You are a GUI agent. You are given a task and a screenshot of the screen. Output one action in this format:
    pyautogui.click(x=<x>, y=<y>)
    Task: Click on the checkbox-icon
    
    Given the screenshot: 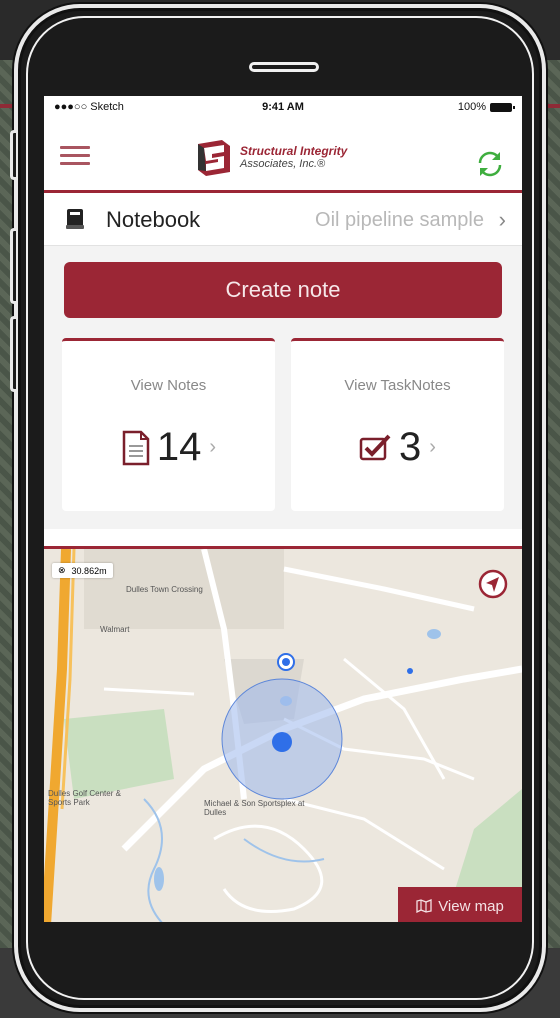 What is the action you would take?
    pyautogui.click(x=375, y=447)
    